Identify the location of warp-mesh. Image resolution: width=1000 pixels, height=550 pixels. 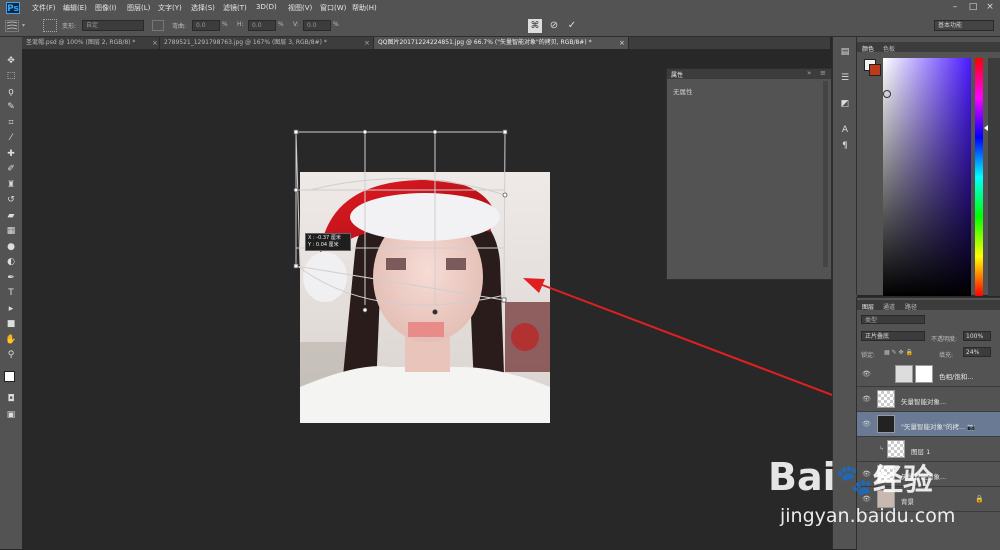
(405, 225).